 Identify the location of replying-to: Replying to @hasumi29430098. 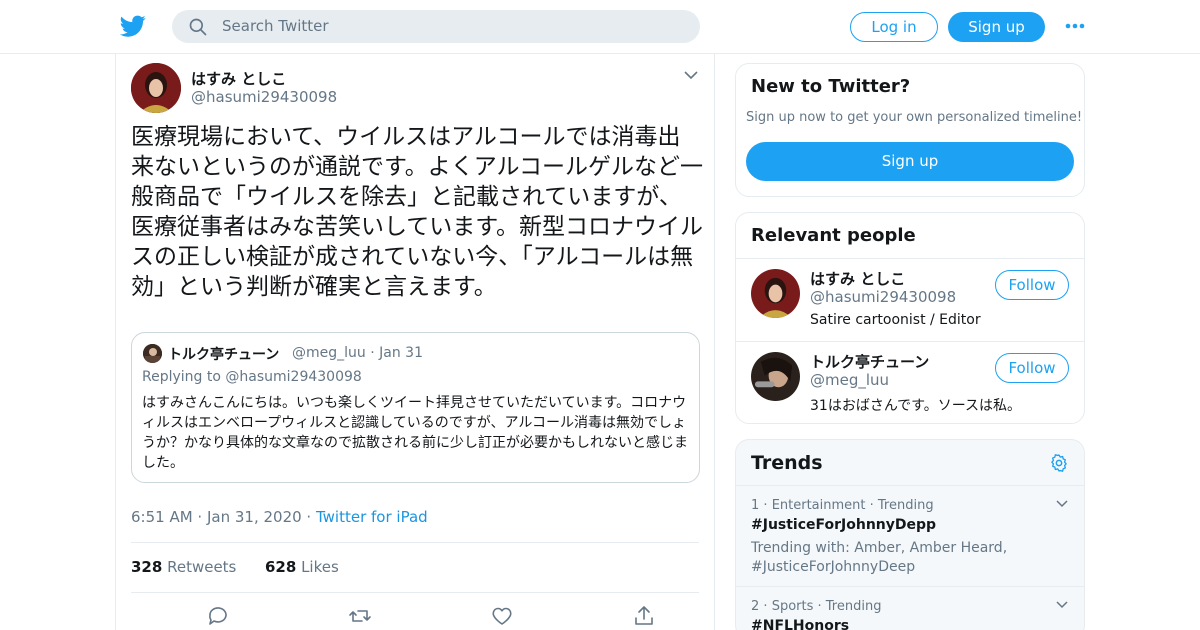
(252, 377).